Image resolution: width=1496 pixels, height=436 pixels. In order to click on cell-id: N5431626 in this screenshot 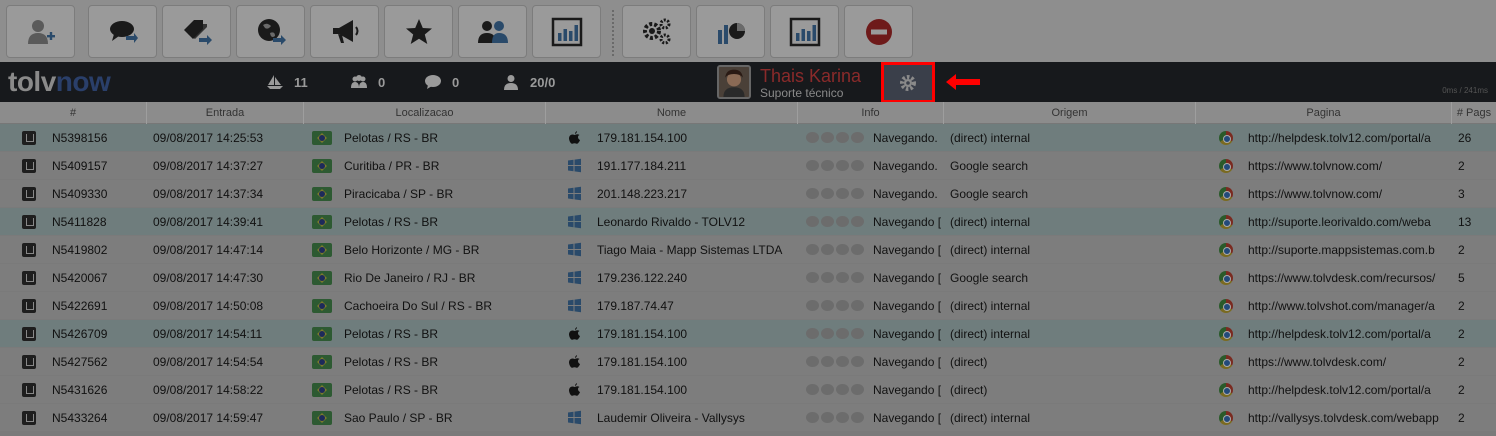, I will do `click(80, 390)`.